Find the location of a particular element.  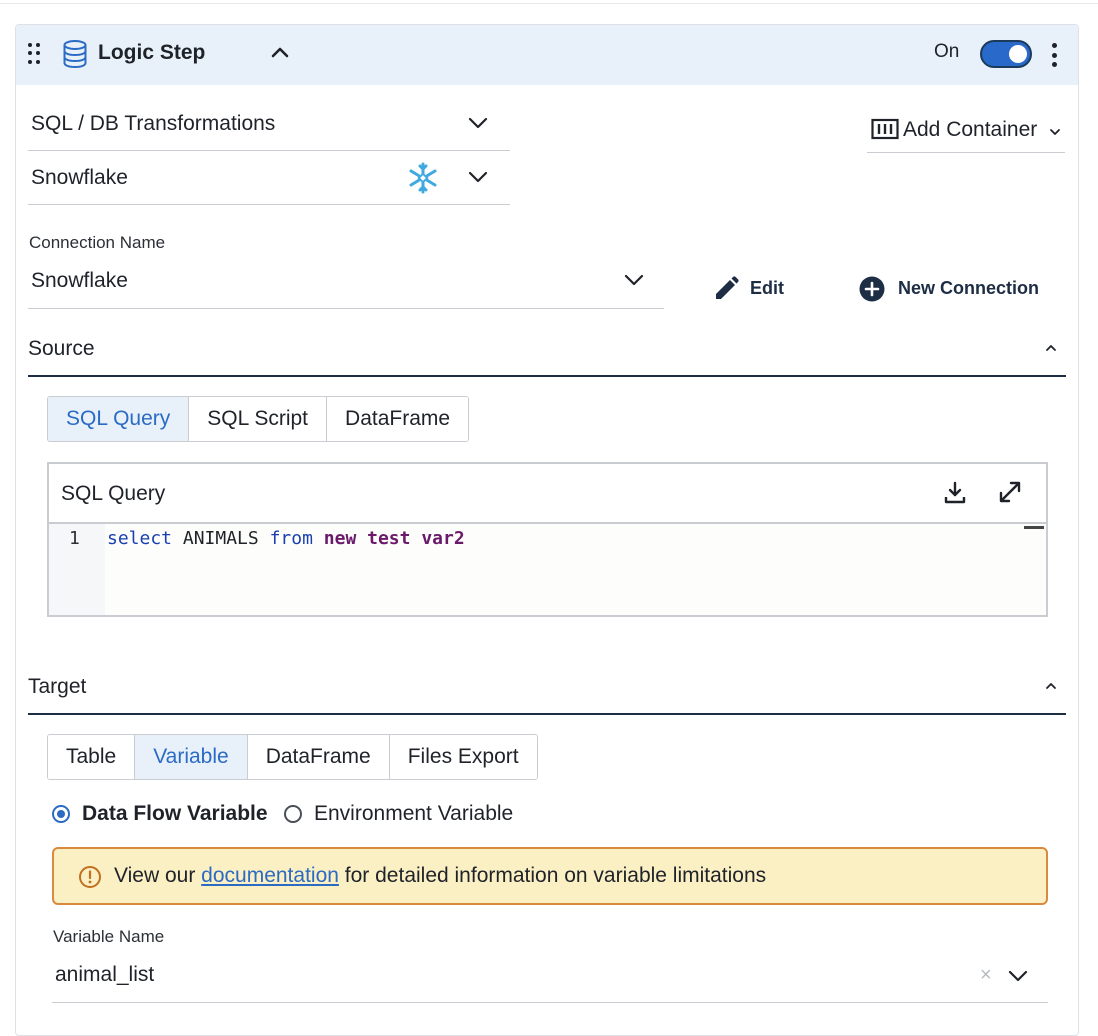

sql-editor-header: SQL Query is located at coordinates (547, 494).